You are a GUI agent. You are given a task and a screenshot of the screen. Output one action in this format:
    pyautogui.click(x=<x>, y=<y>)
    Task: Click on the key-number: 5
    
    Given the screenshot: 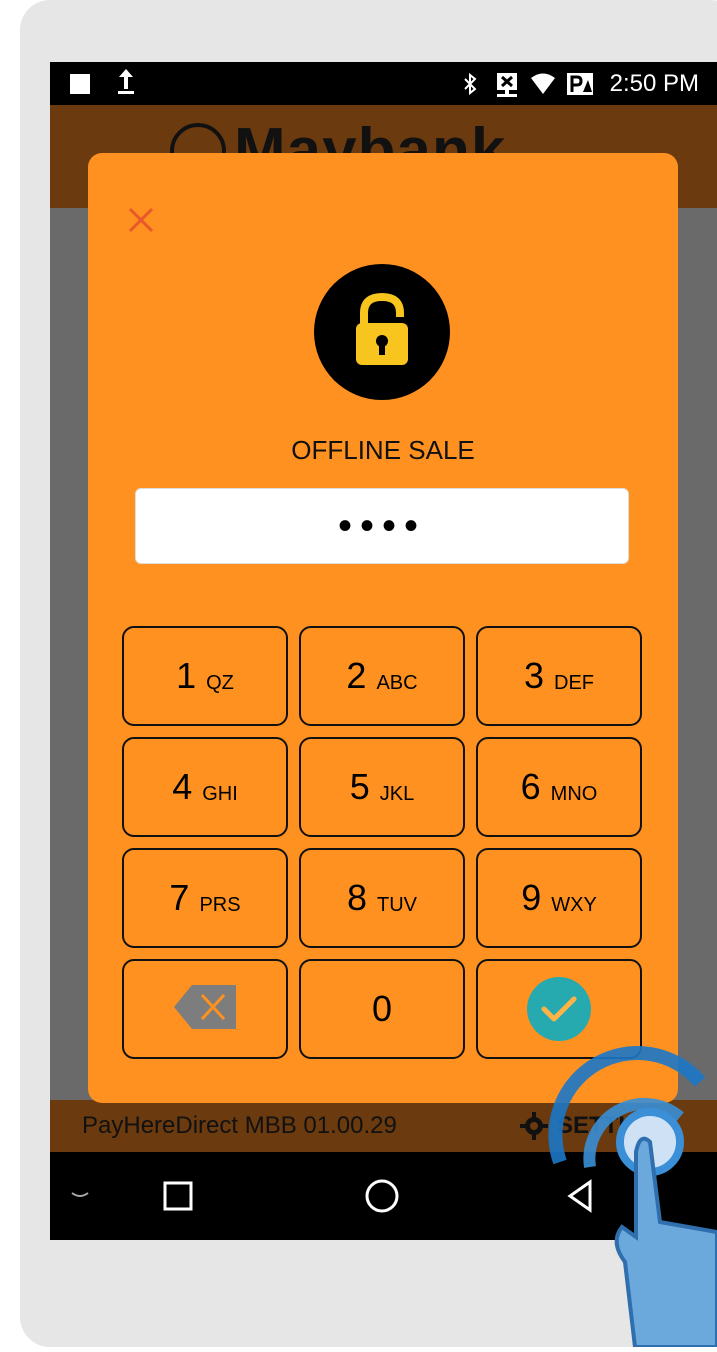 What is the action you would take?
    pyautogui.click(x=359, y=786)
    